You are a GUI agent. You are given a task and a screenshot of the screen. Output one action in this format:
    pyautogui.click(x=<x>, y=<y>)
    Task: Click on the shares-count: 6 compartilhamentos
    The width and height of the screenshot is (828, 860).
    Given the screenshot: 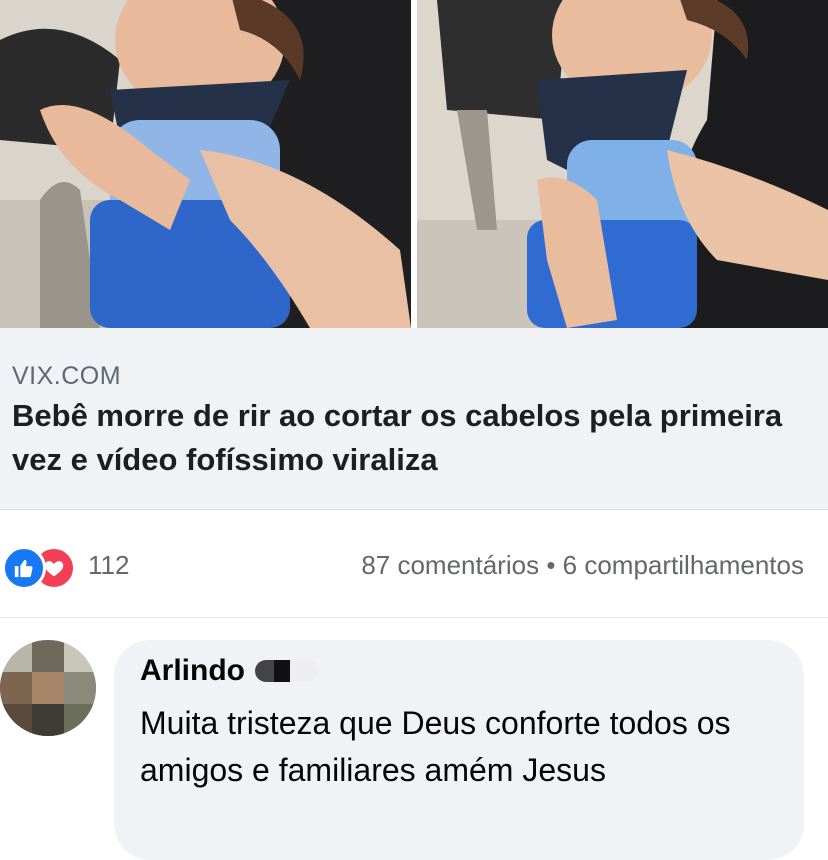 What is the action you would take?
    pyautogui.click(x=683, y=565)
    